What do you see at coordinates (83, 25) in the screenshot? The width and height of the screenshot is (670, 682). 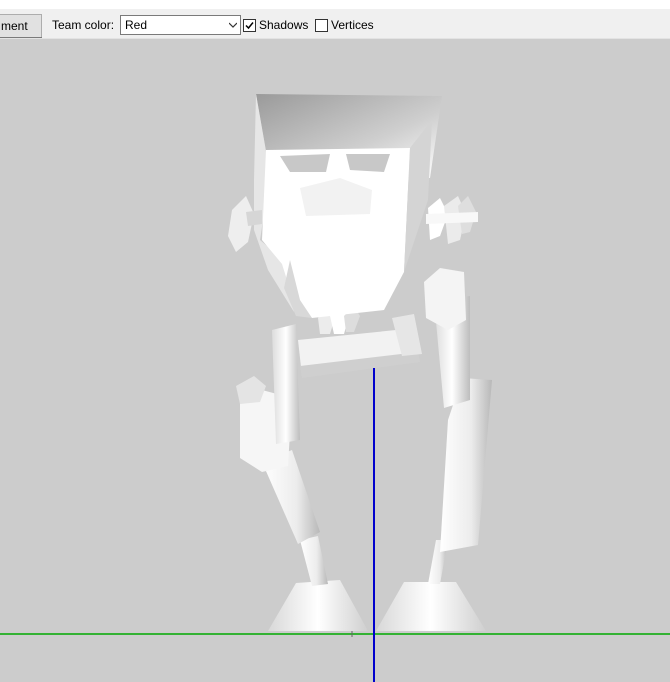 I see `team-color-label: Team color:` at bounding box center [83, 25].